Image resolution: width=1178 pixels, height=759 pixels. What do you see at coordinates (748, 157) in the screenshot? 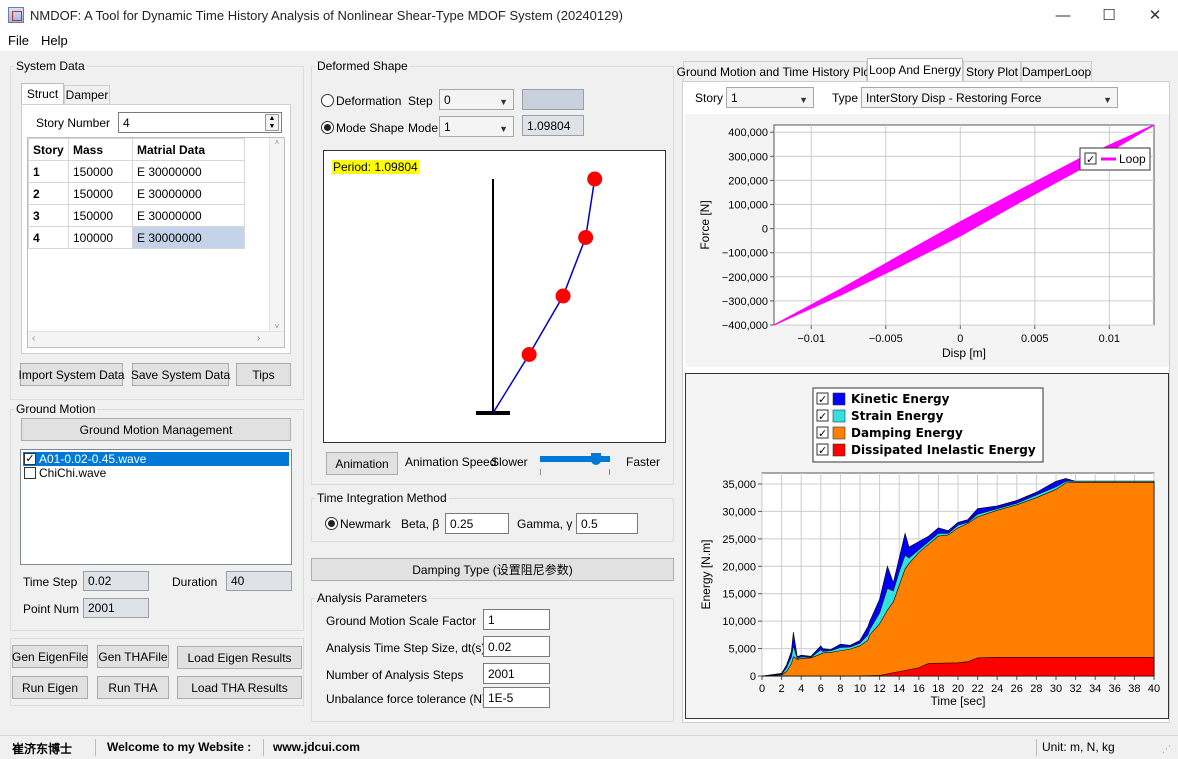
I see `loop-y-tick-label: 300,000` at bounding box center [748, 157].